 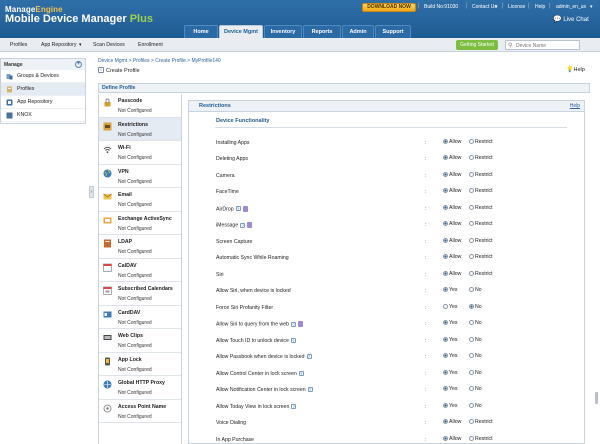 What do you see at coordinates (18, 45) in the screenshot?
I see `subnav-profiles: Profiles` at bounding box center [18, 45].